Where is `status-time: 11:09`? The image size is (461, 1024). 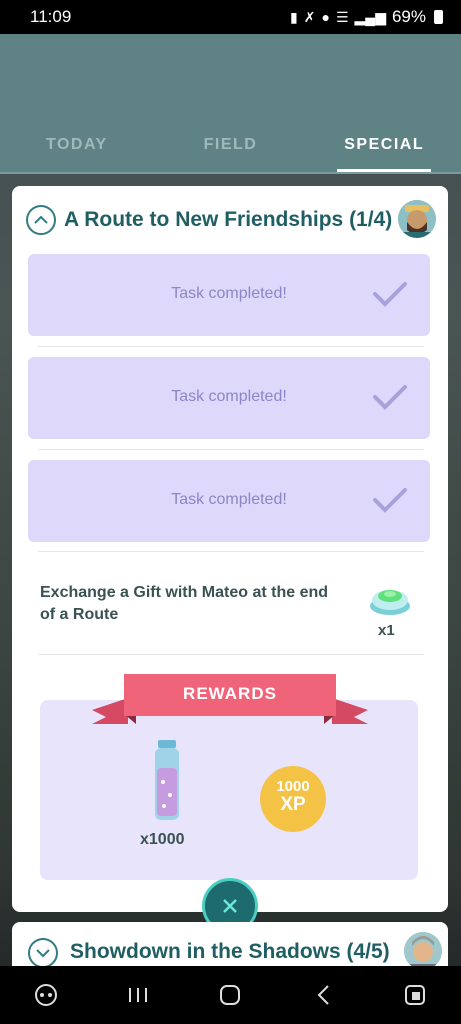 status-time: 11:09 is located at coordinates (51, 16).